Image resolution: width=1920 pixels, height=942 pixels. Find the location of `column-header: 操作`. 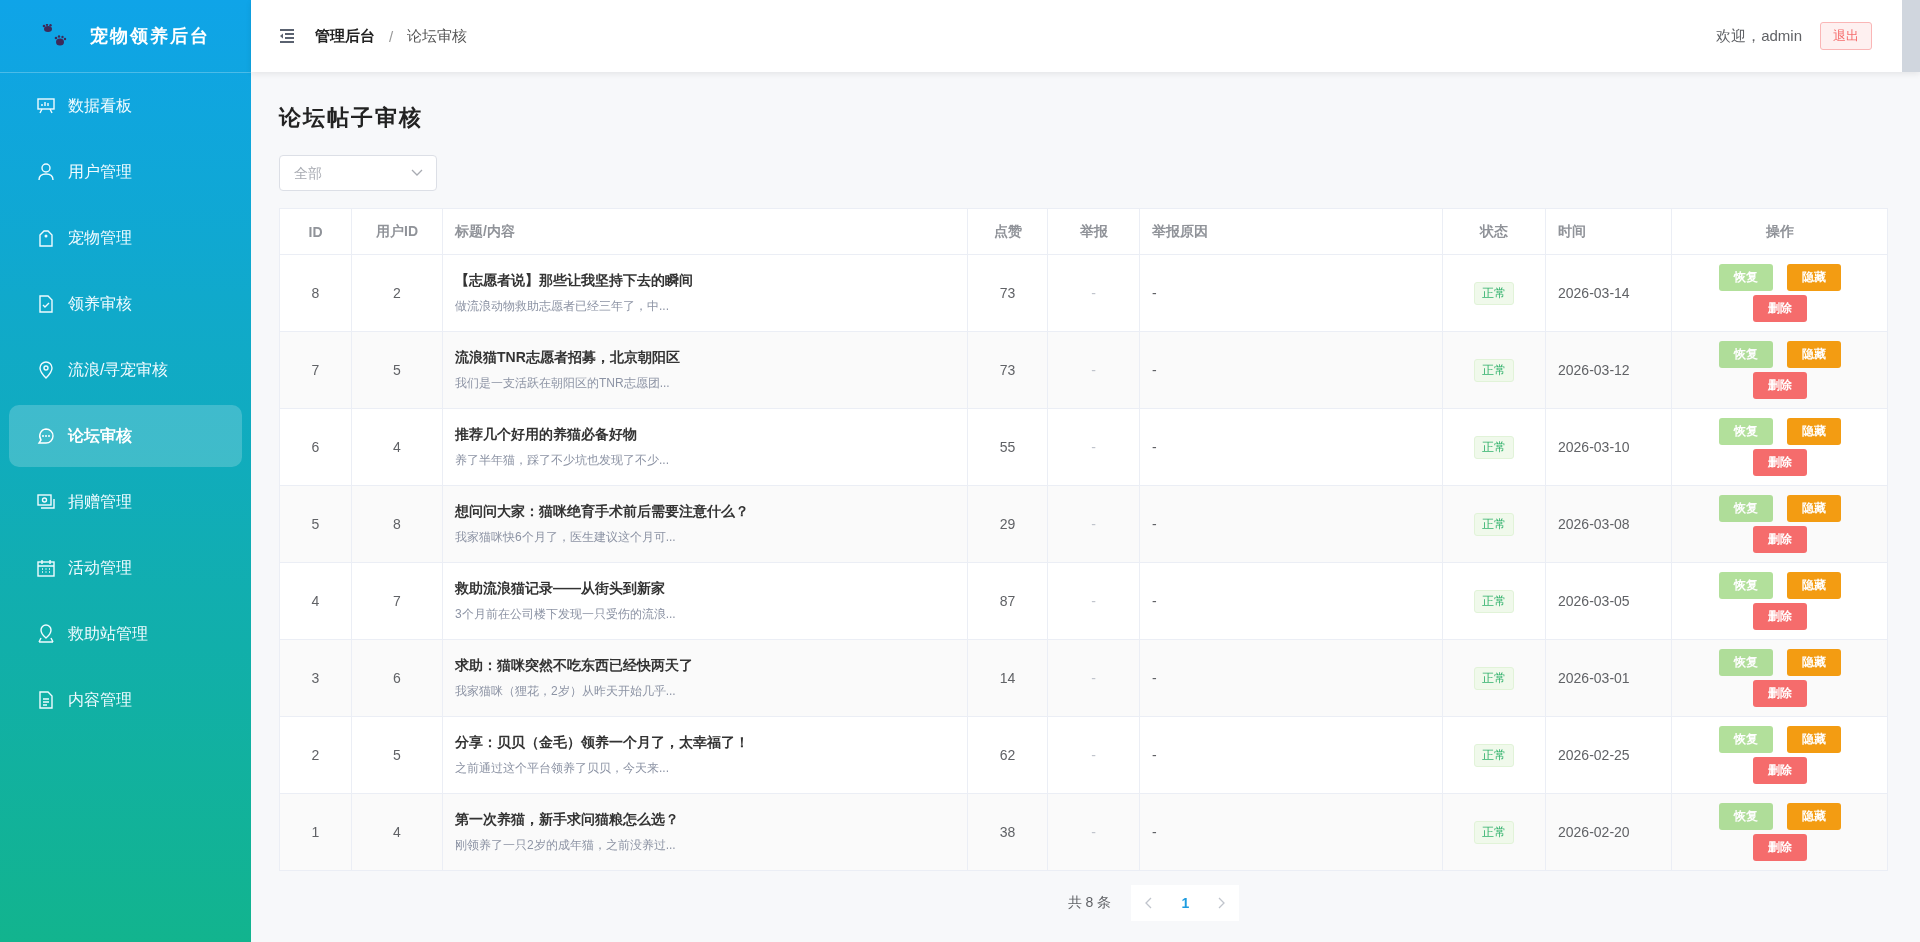

column-header: 操作 is located at coordinates (1779, 231).